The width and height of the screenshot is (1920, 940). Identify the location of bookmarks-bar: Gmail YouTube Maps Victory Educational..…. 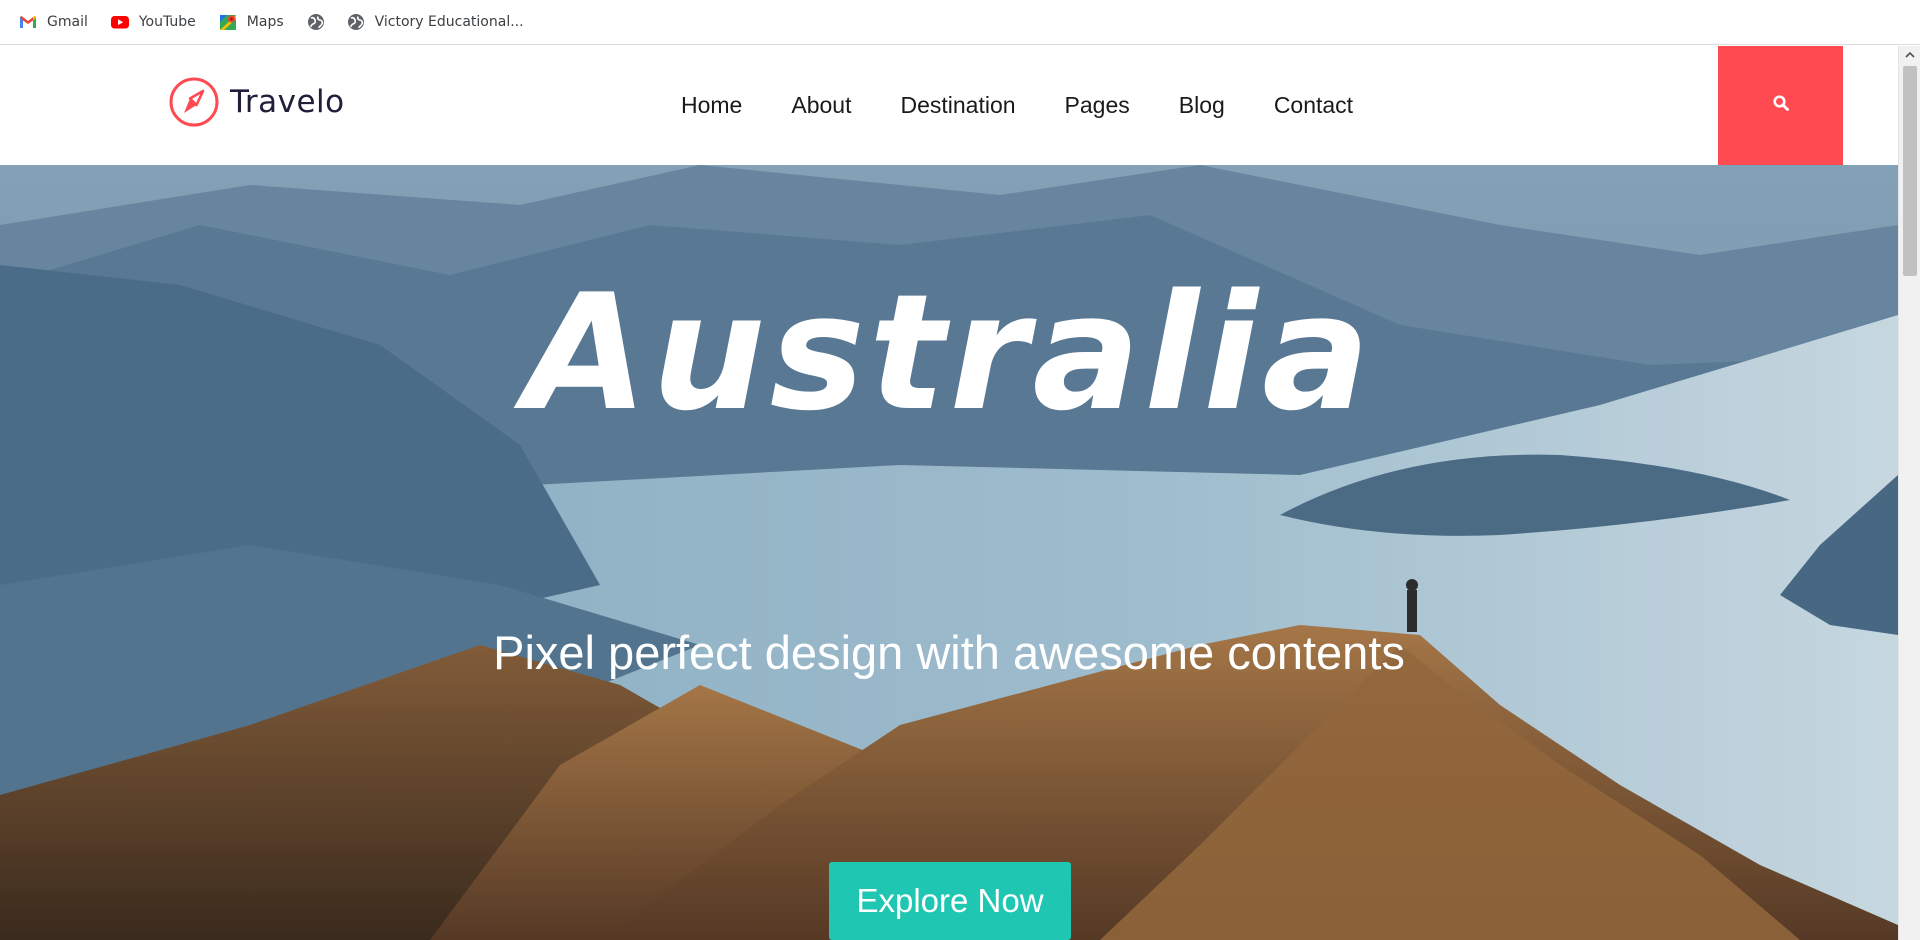
(960, 22).